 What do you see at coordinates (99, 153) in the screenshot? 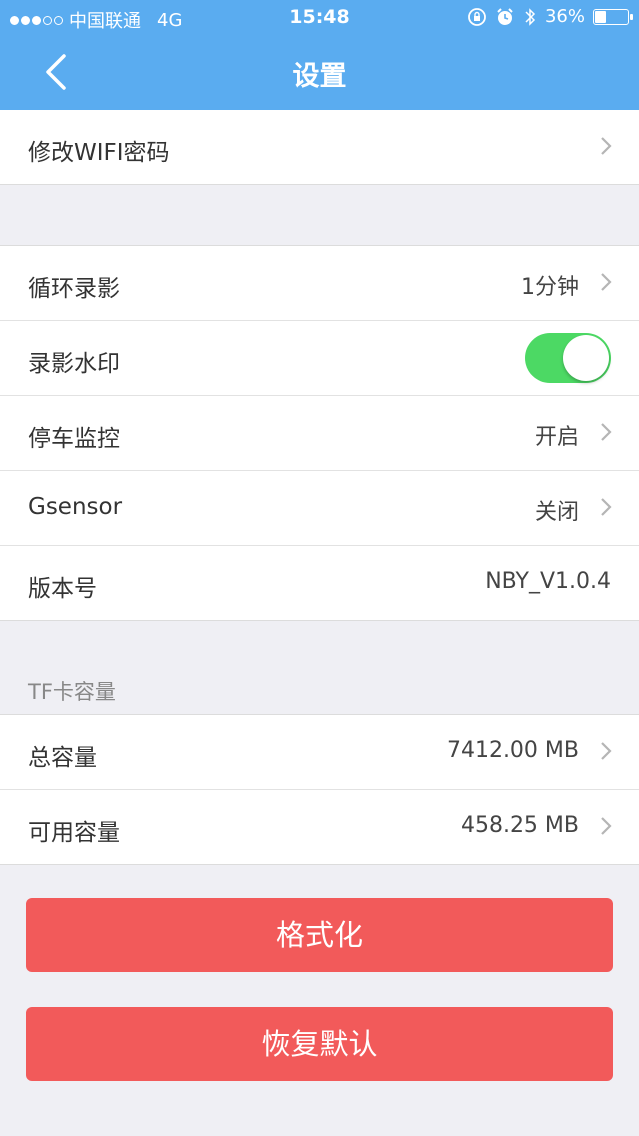
I see `wifi-password-label: 修改WIFI密码` at bounding box center [99, 153].